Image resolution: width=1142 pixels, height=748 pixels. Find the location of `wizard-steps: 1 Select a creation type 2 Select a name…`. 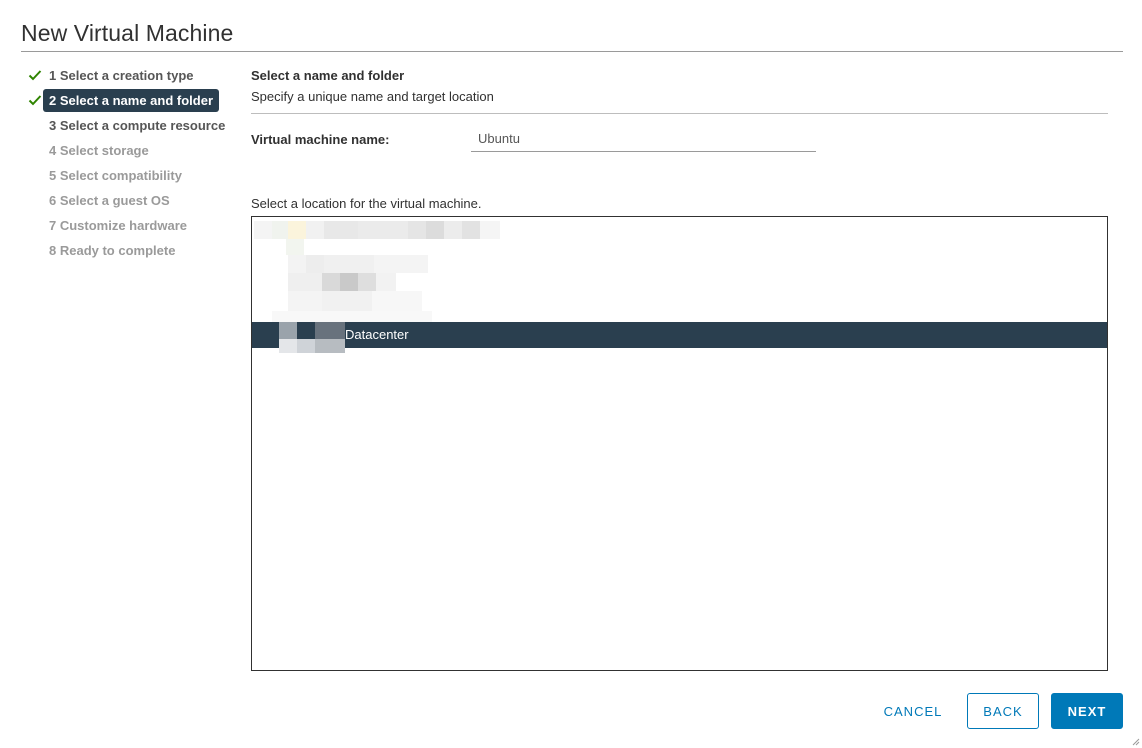

wizard-steps: 1 Select a creation type 2 Select a name… is located at coordinates (131, 163).